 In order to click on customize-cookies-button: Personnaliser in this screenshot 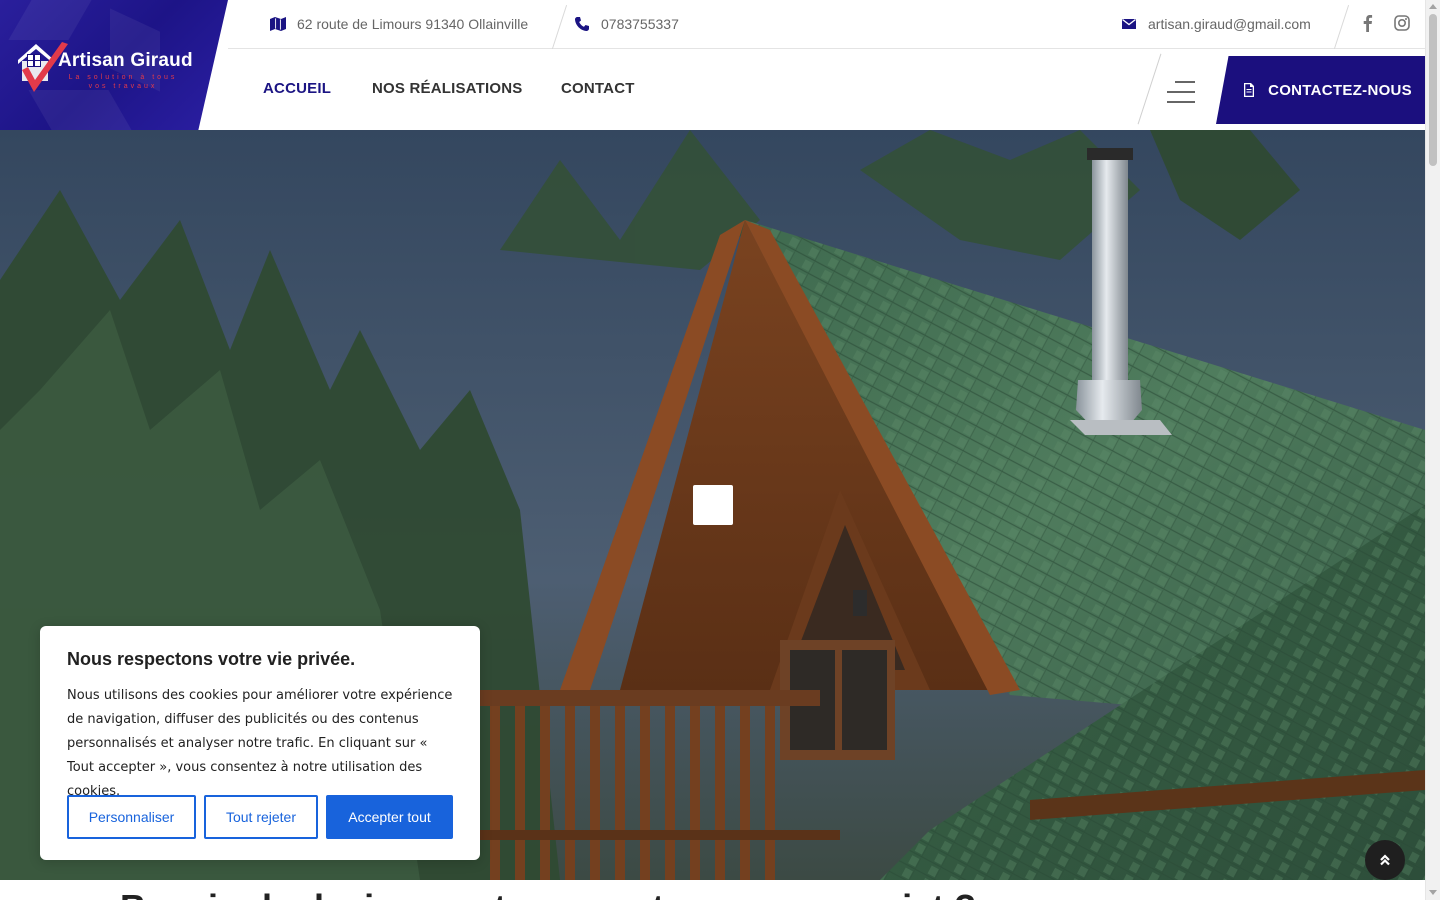, I will do `click(131, 817)`.